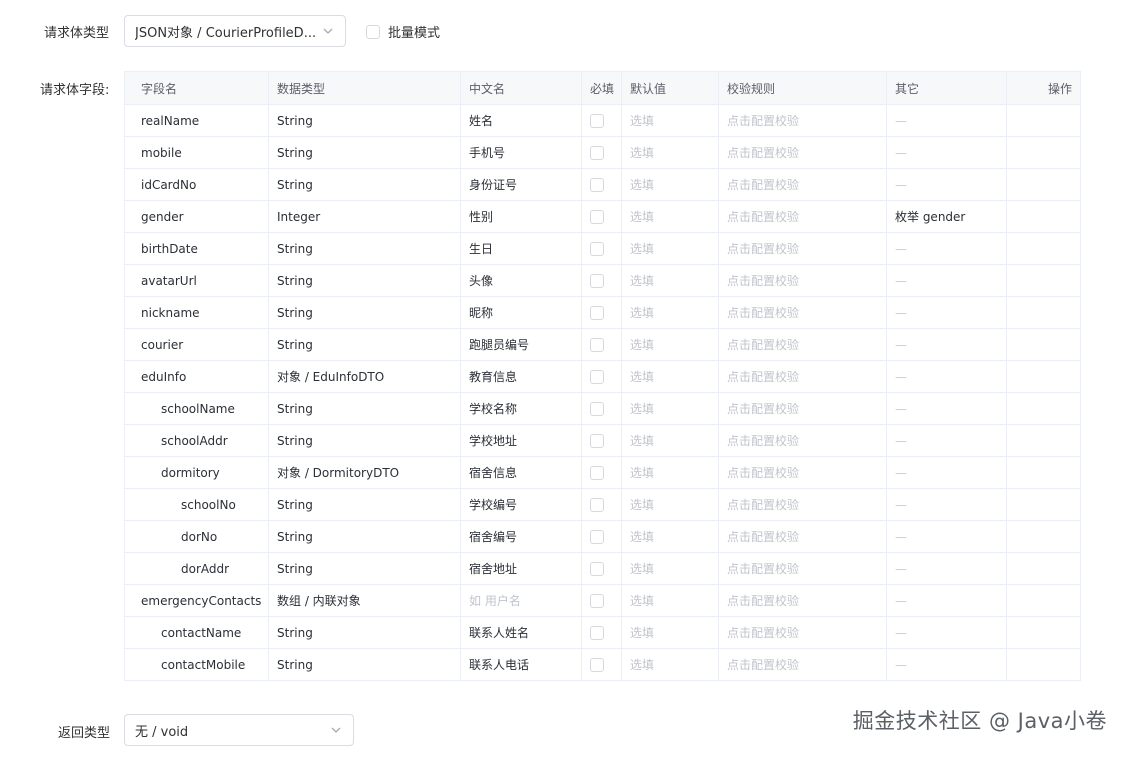 This screenshot has width=1129, height=759. I want to click on field-name-cell: courier, so click(196, 344).